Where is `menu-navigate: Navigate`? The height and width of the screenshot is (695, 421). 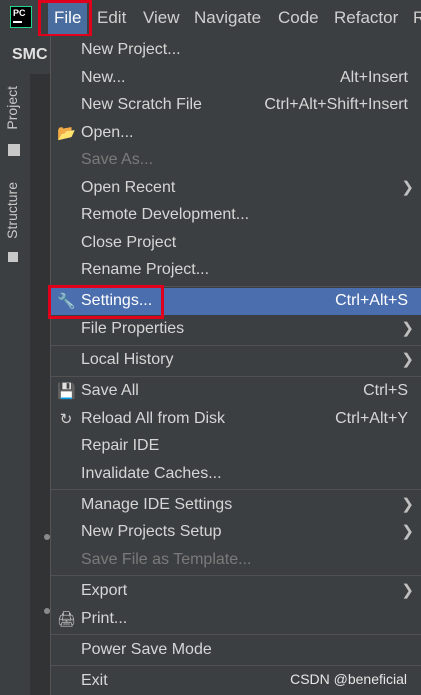 menu-navigate: Navigate is located at coordinates (227, 18).